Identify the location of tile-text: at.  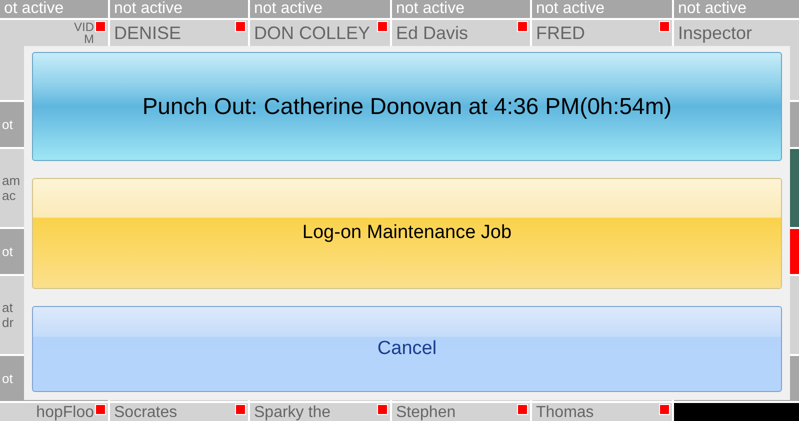
(8, 307).